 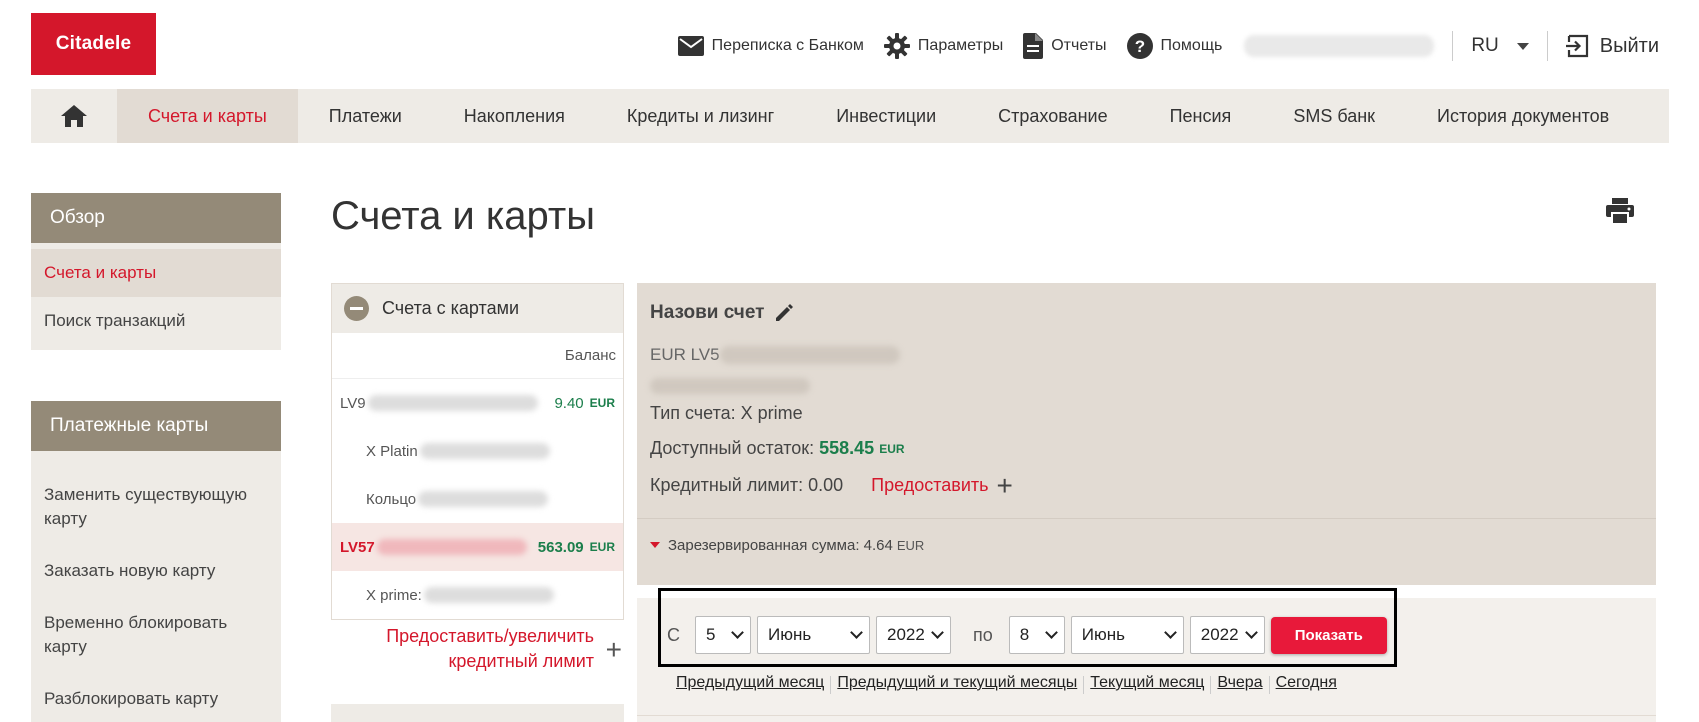 What do you see at coordinates (784, 313) in the screenshot?
I see `pencil-icon` at bounding box center [784, 313].